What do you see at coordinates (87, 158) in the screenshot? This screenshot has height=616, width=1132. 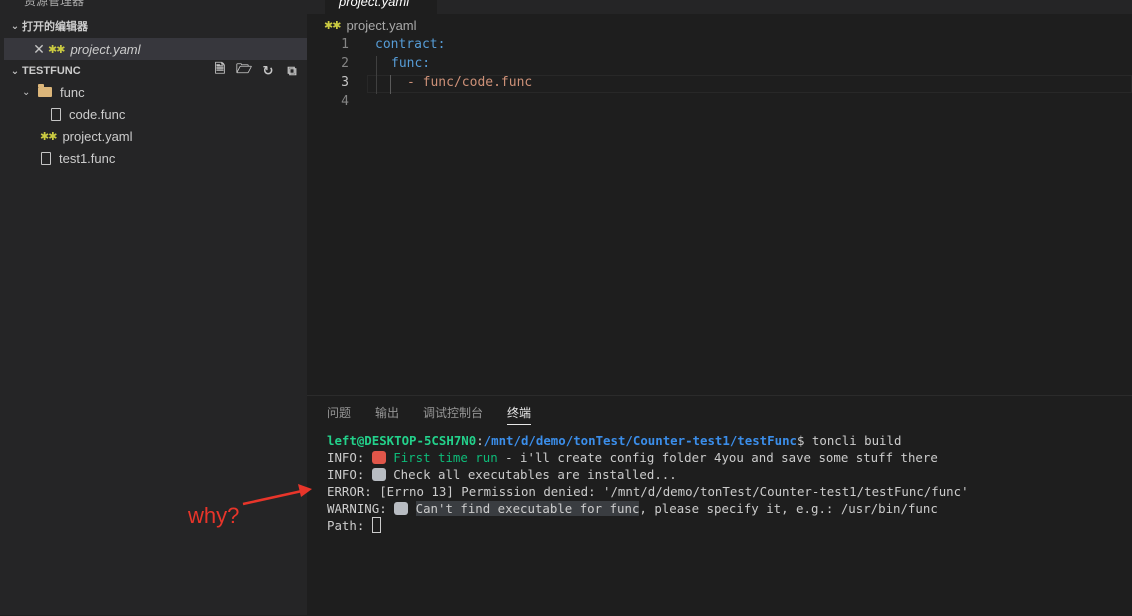 I see `tree-item-label: test1.func` at bounding box center [87, 158].